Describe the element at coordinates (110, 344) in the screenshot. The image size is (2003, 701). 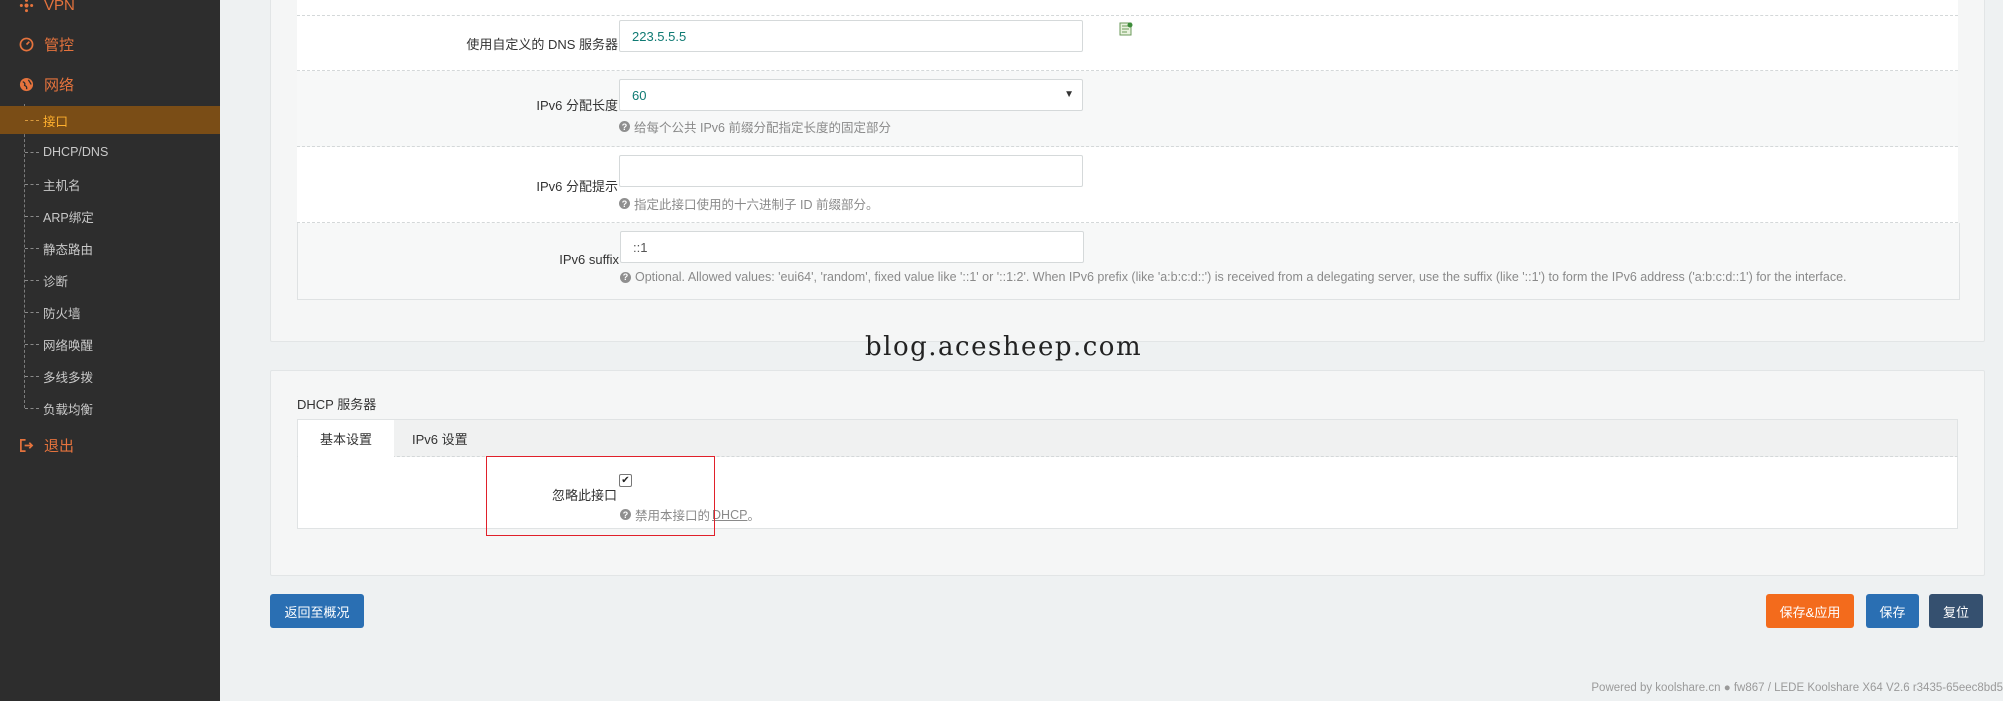
I see `sidebar-subitem-wol: 网络唤醒` at that location.